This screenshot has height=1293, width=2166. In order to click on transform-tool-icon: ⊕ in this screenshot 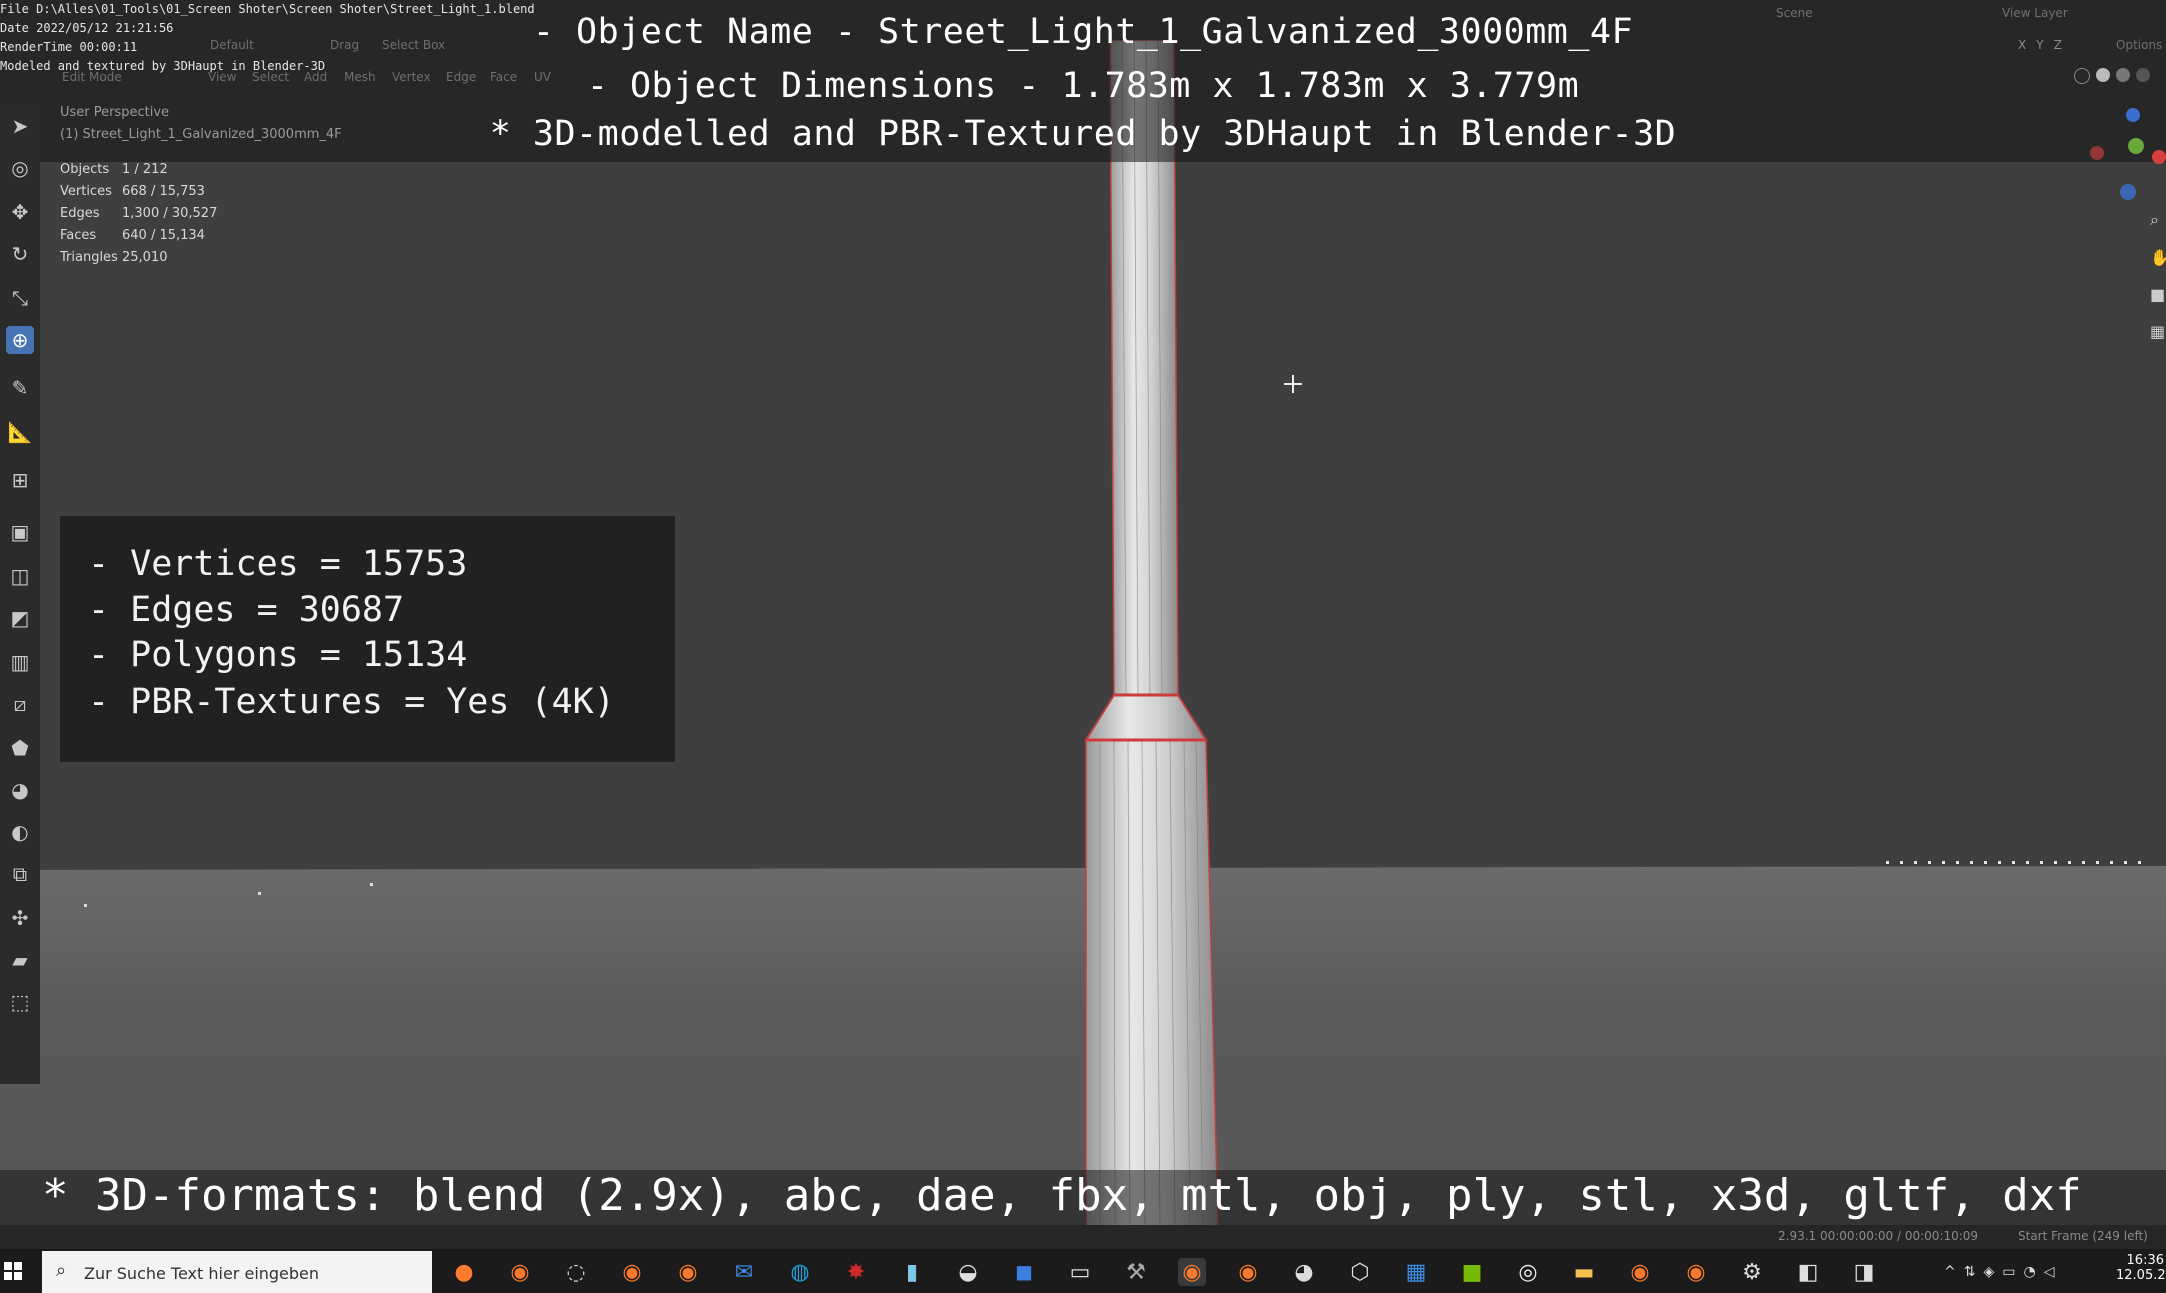, I will do `click(20, 340)`.